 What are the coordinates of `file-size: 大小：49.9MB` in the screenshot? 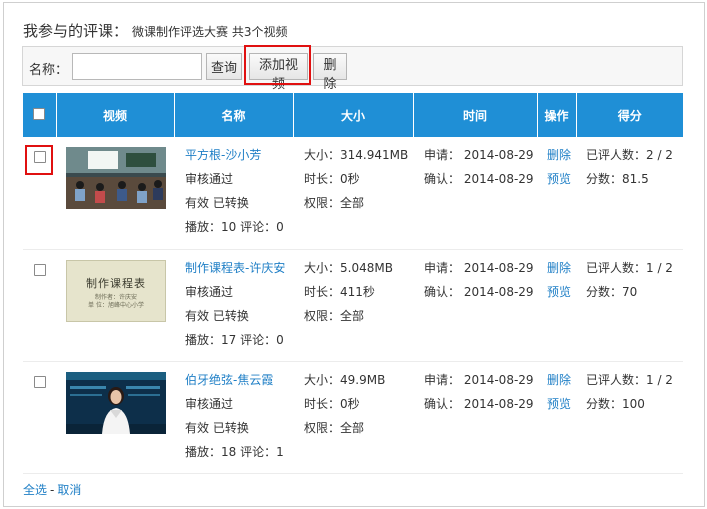 It's located at (345, 379).